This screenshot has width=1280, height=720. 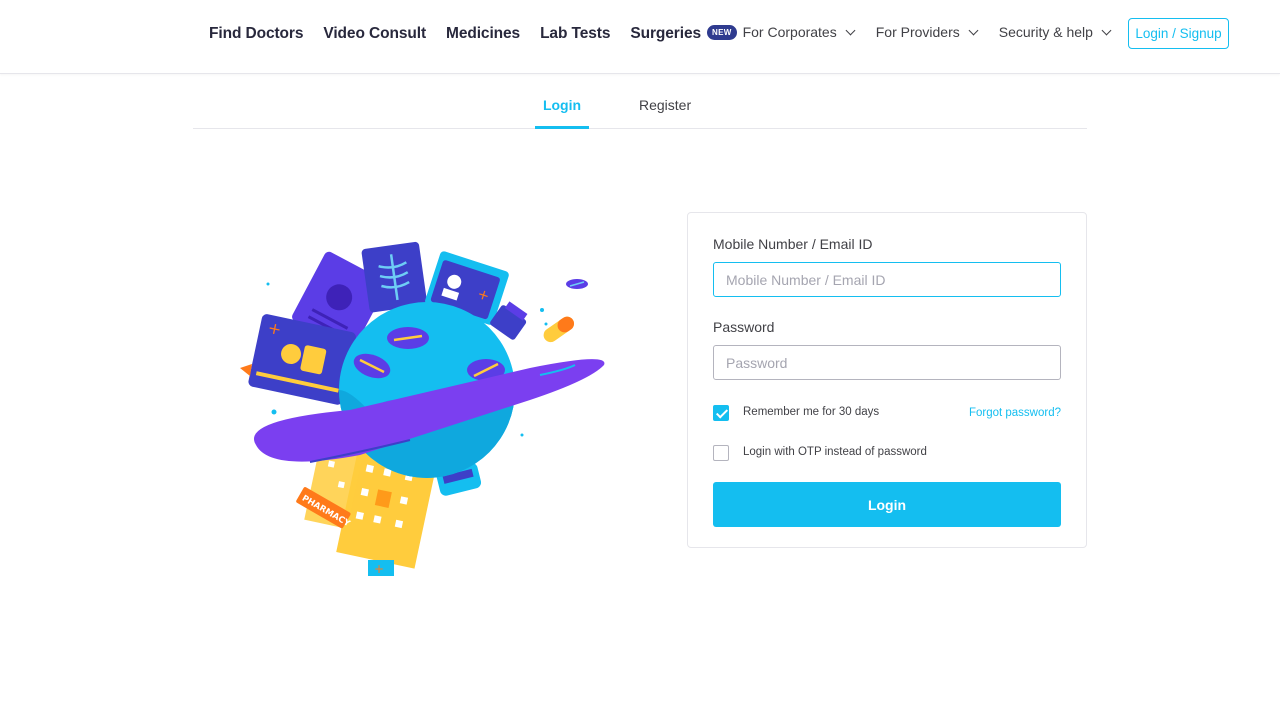 What do you see at coordinates (789, 32) in the screenshot?
I see `for-corporates-label: For Corporates` at bounding box center [789, 32].